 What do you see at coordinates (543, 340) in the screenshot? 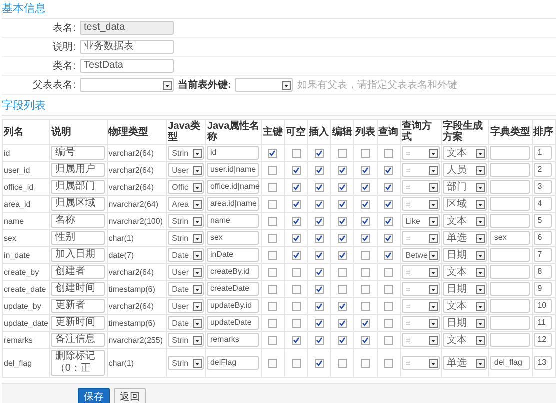
I see `input-field: 12` at bounding box center [543, 340].